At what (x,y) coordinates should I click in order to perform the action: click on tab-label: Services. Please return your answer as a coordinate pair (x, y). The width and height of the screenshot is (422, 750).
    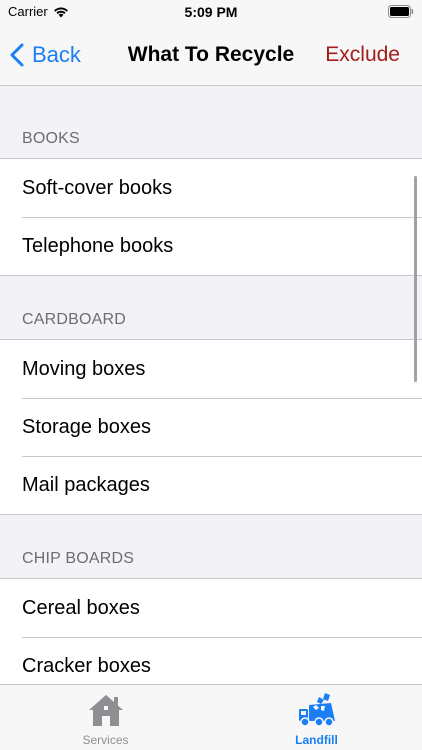
    Looking at the image, I should click on (105, 740).